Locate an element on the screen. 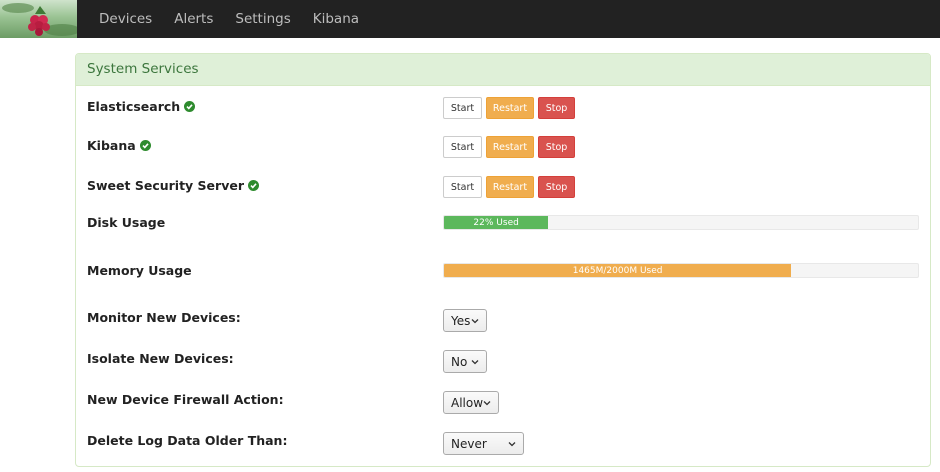  select-value: Allow is located at coordinates (467, 402).